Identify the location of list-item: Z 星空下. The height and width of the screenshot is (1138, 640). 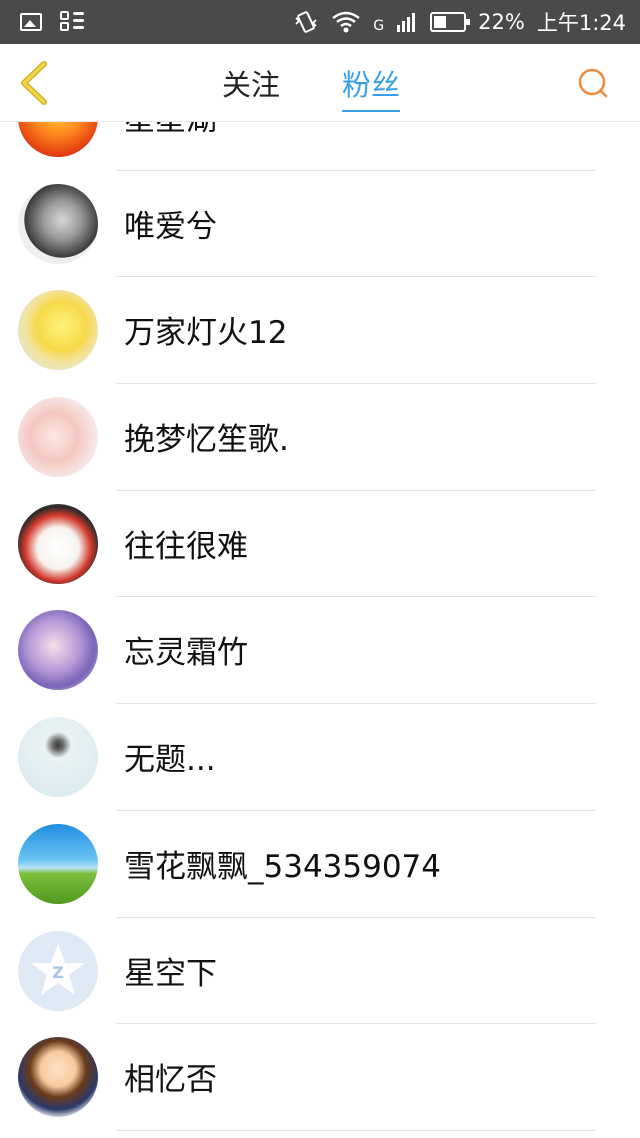
(320, 971).